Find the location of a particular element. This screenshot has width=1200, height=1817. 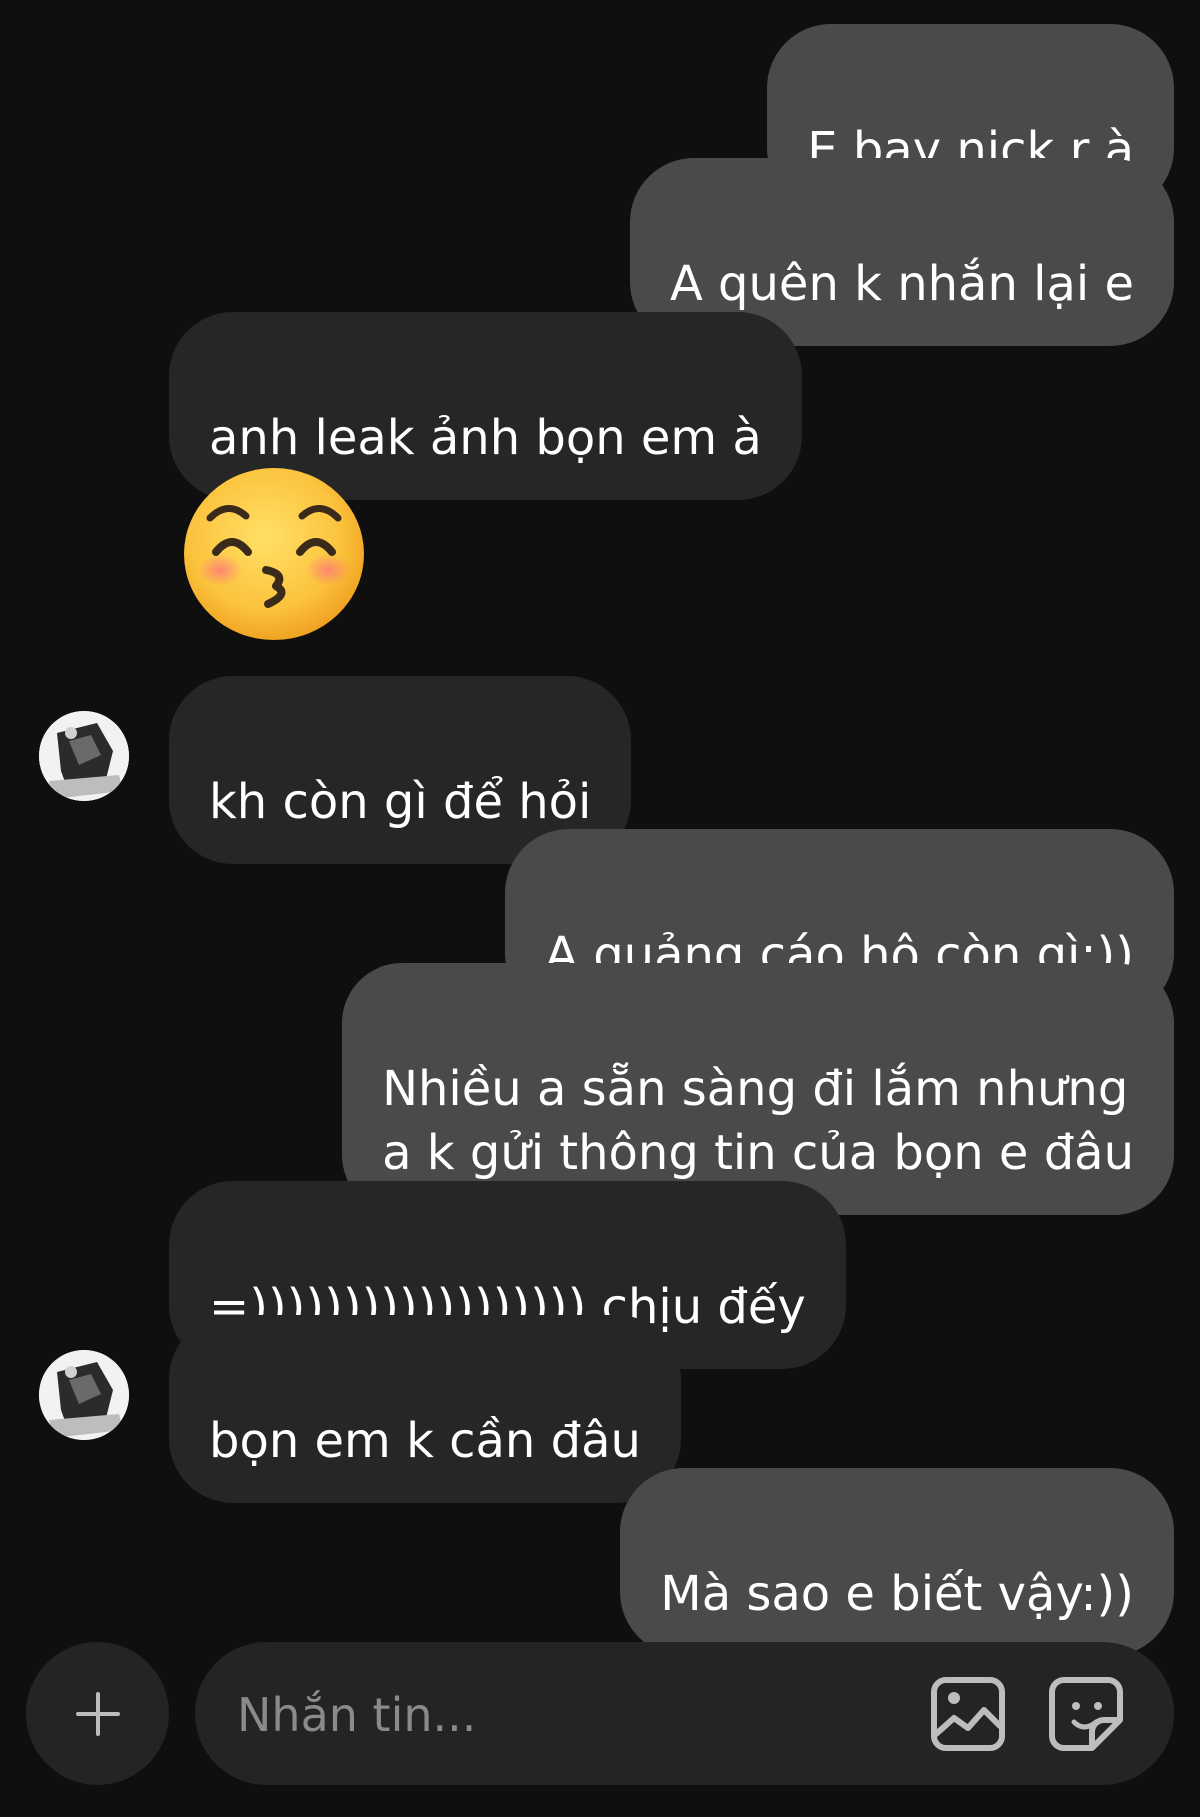

message-input is located at coordinates (557, 1714).